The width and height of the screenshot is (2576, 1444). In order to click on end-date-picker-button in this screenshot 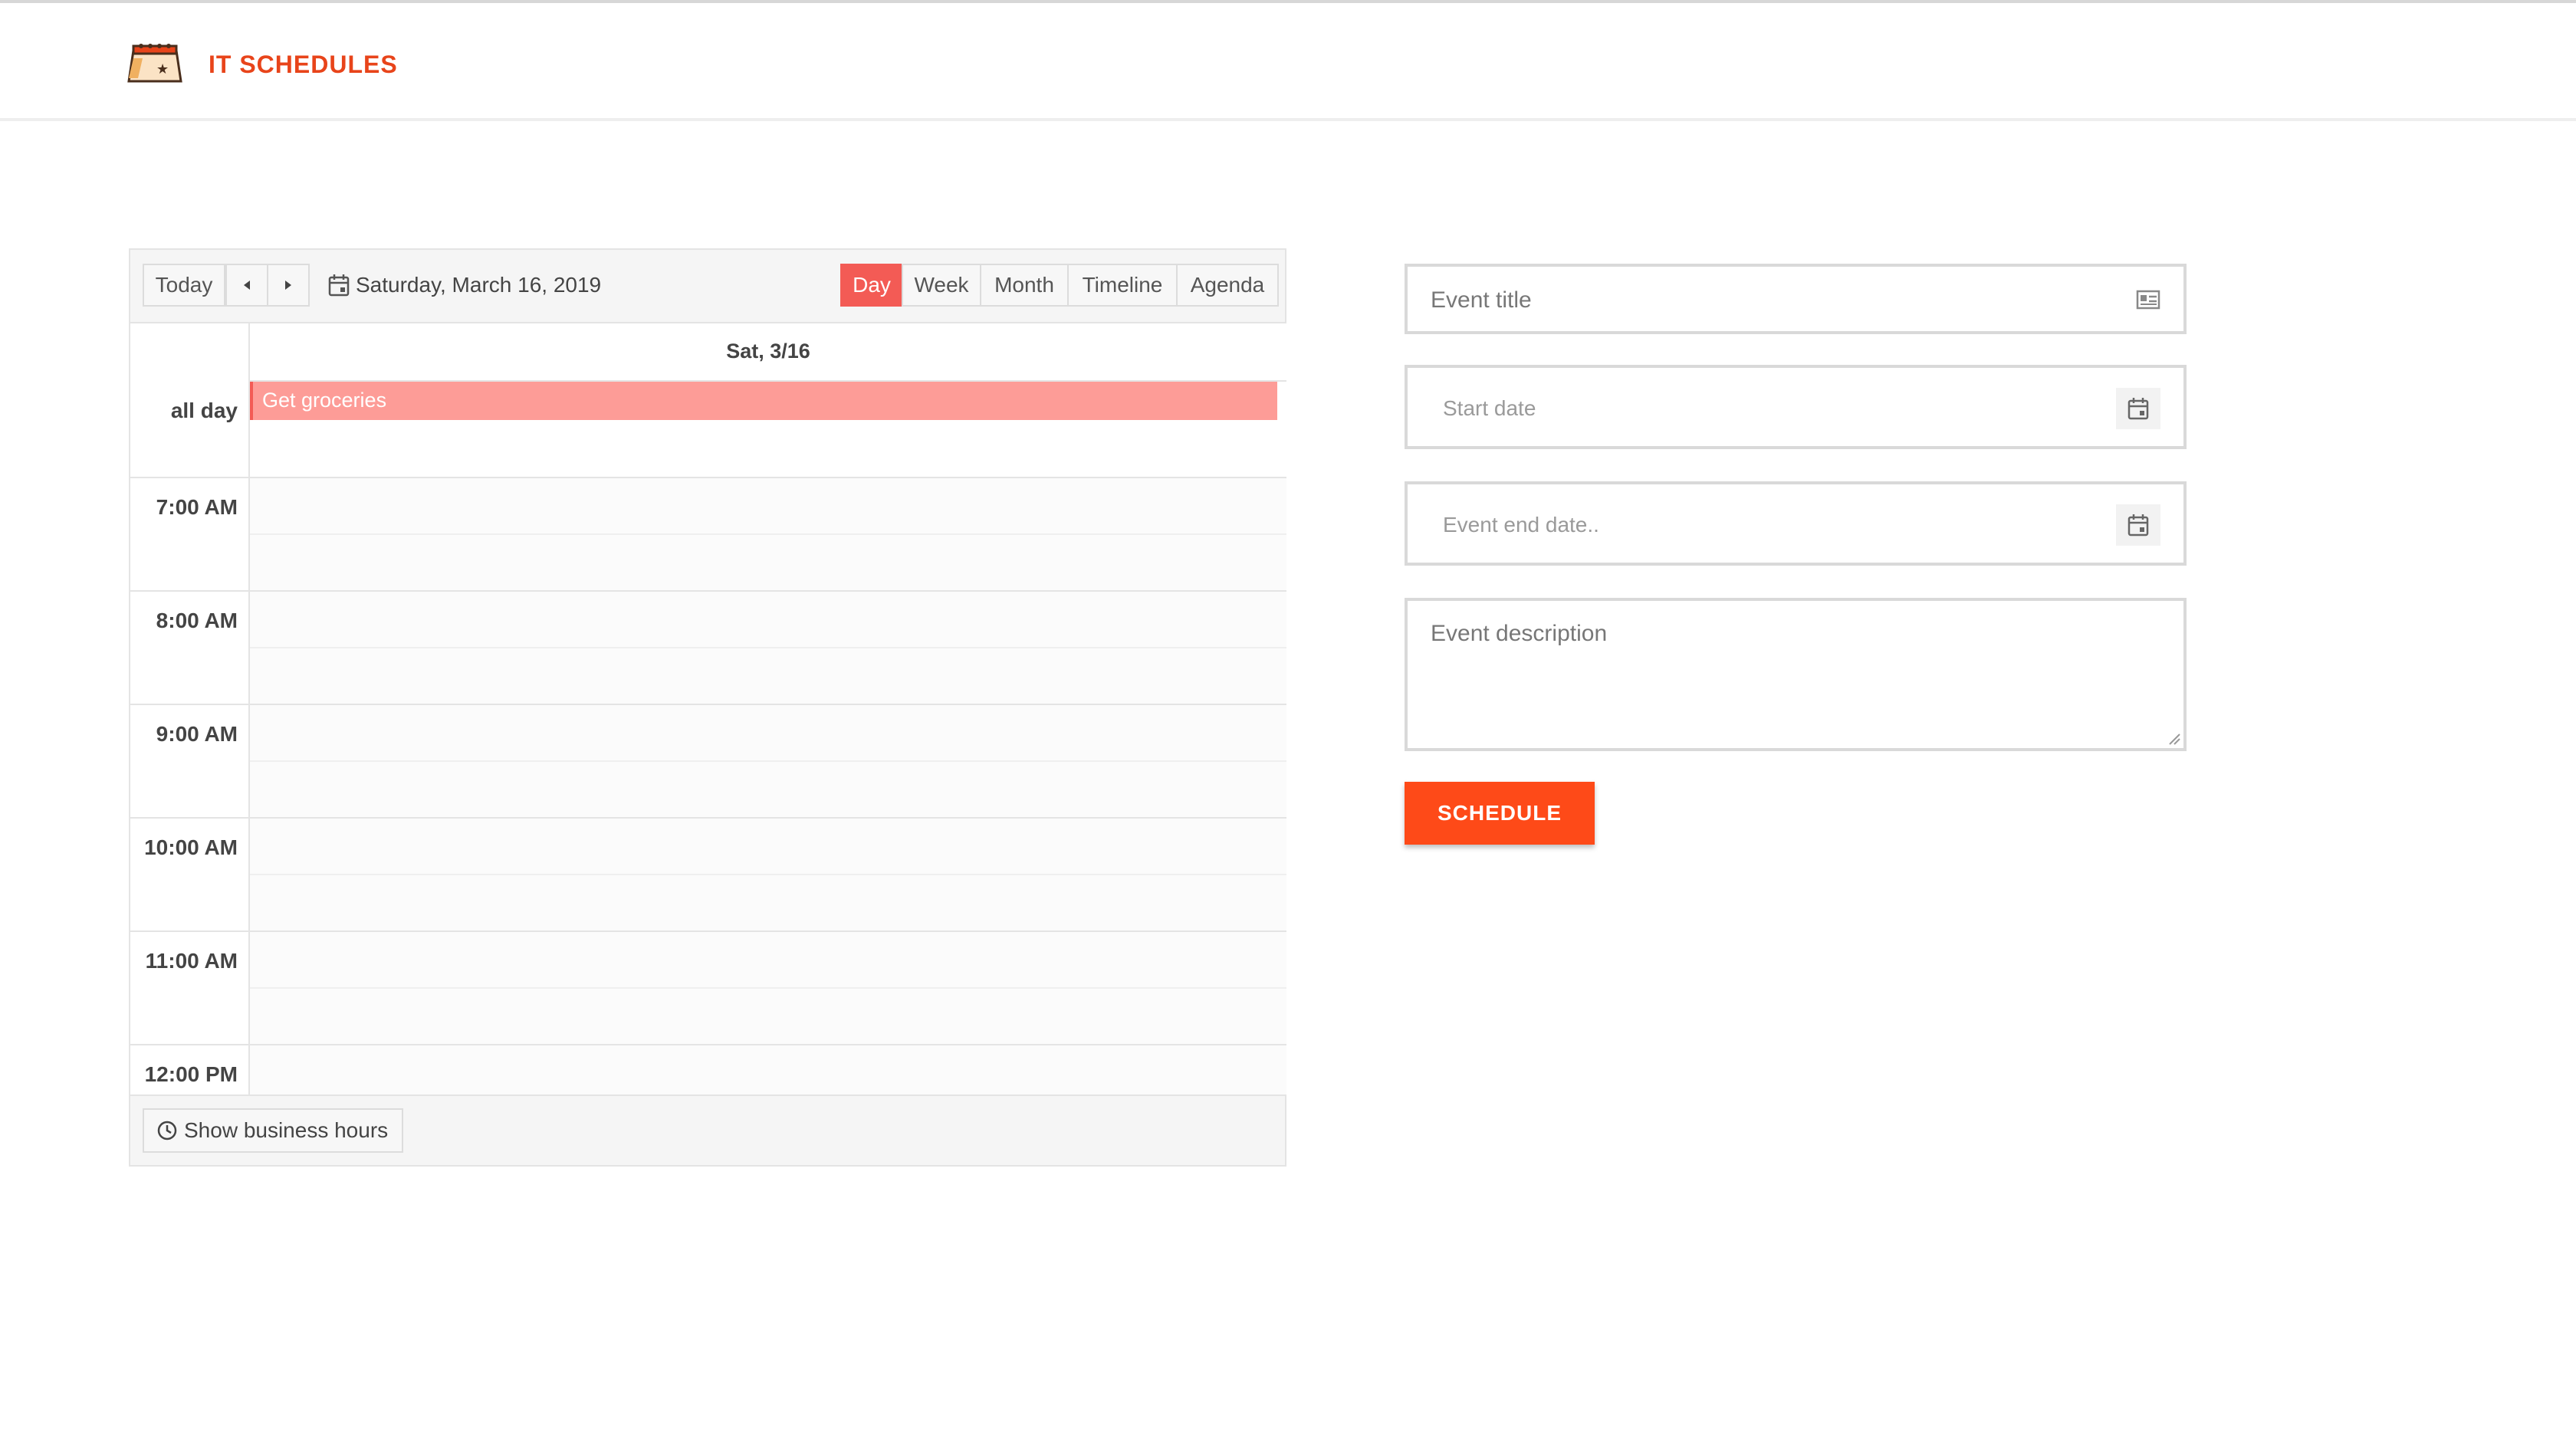, I will do `click(2138, 525)`.